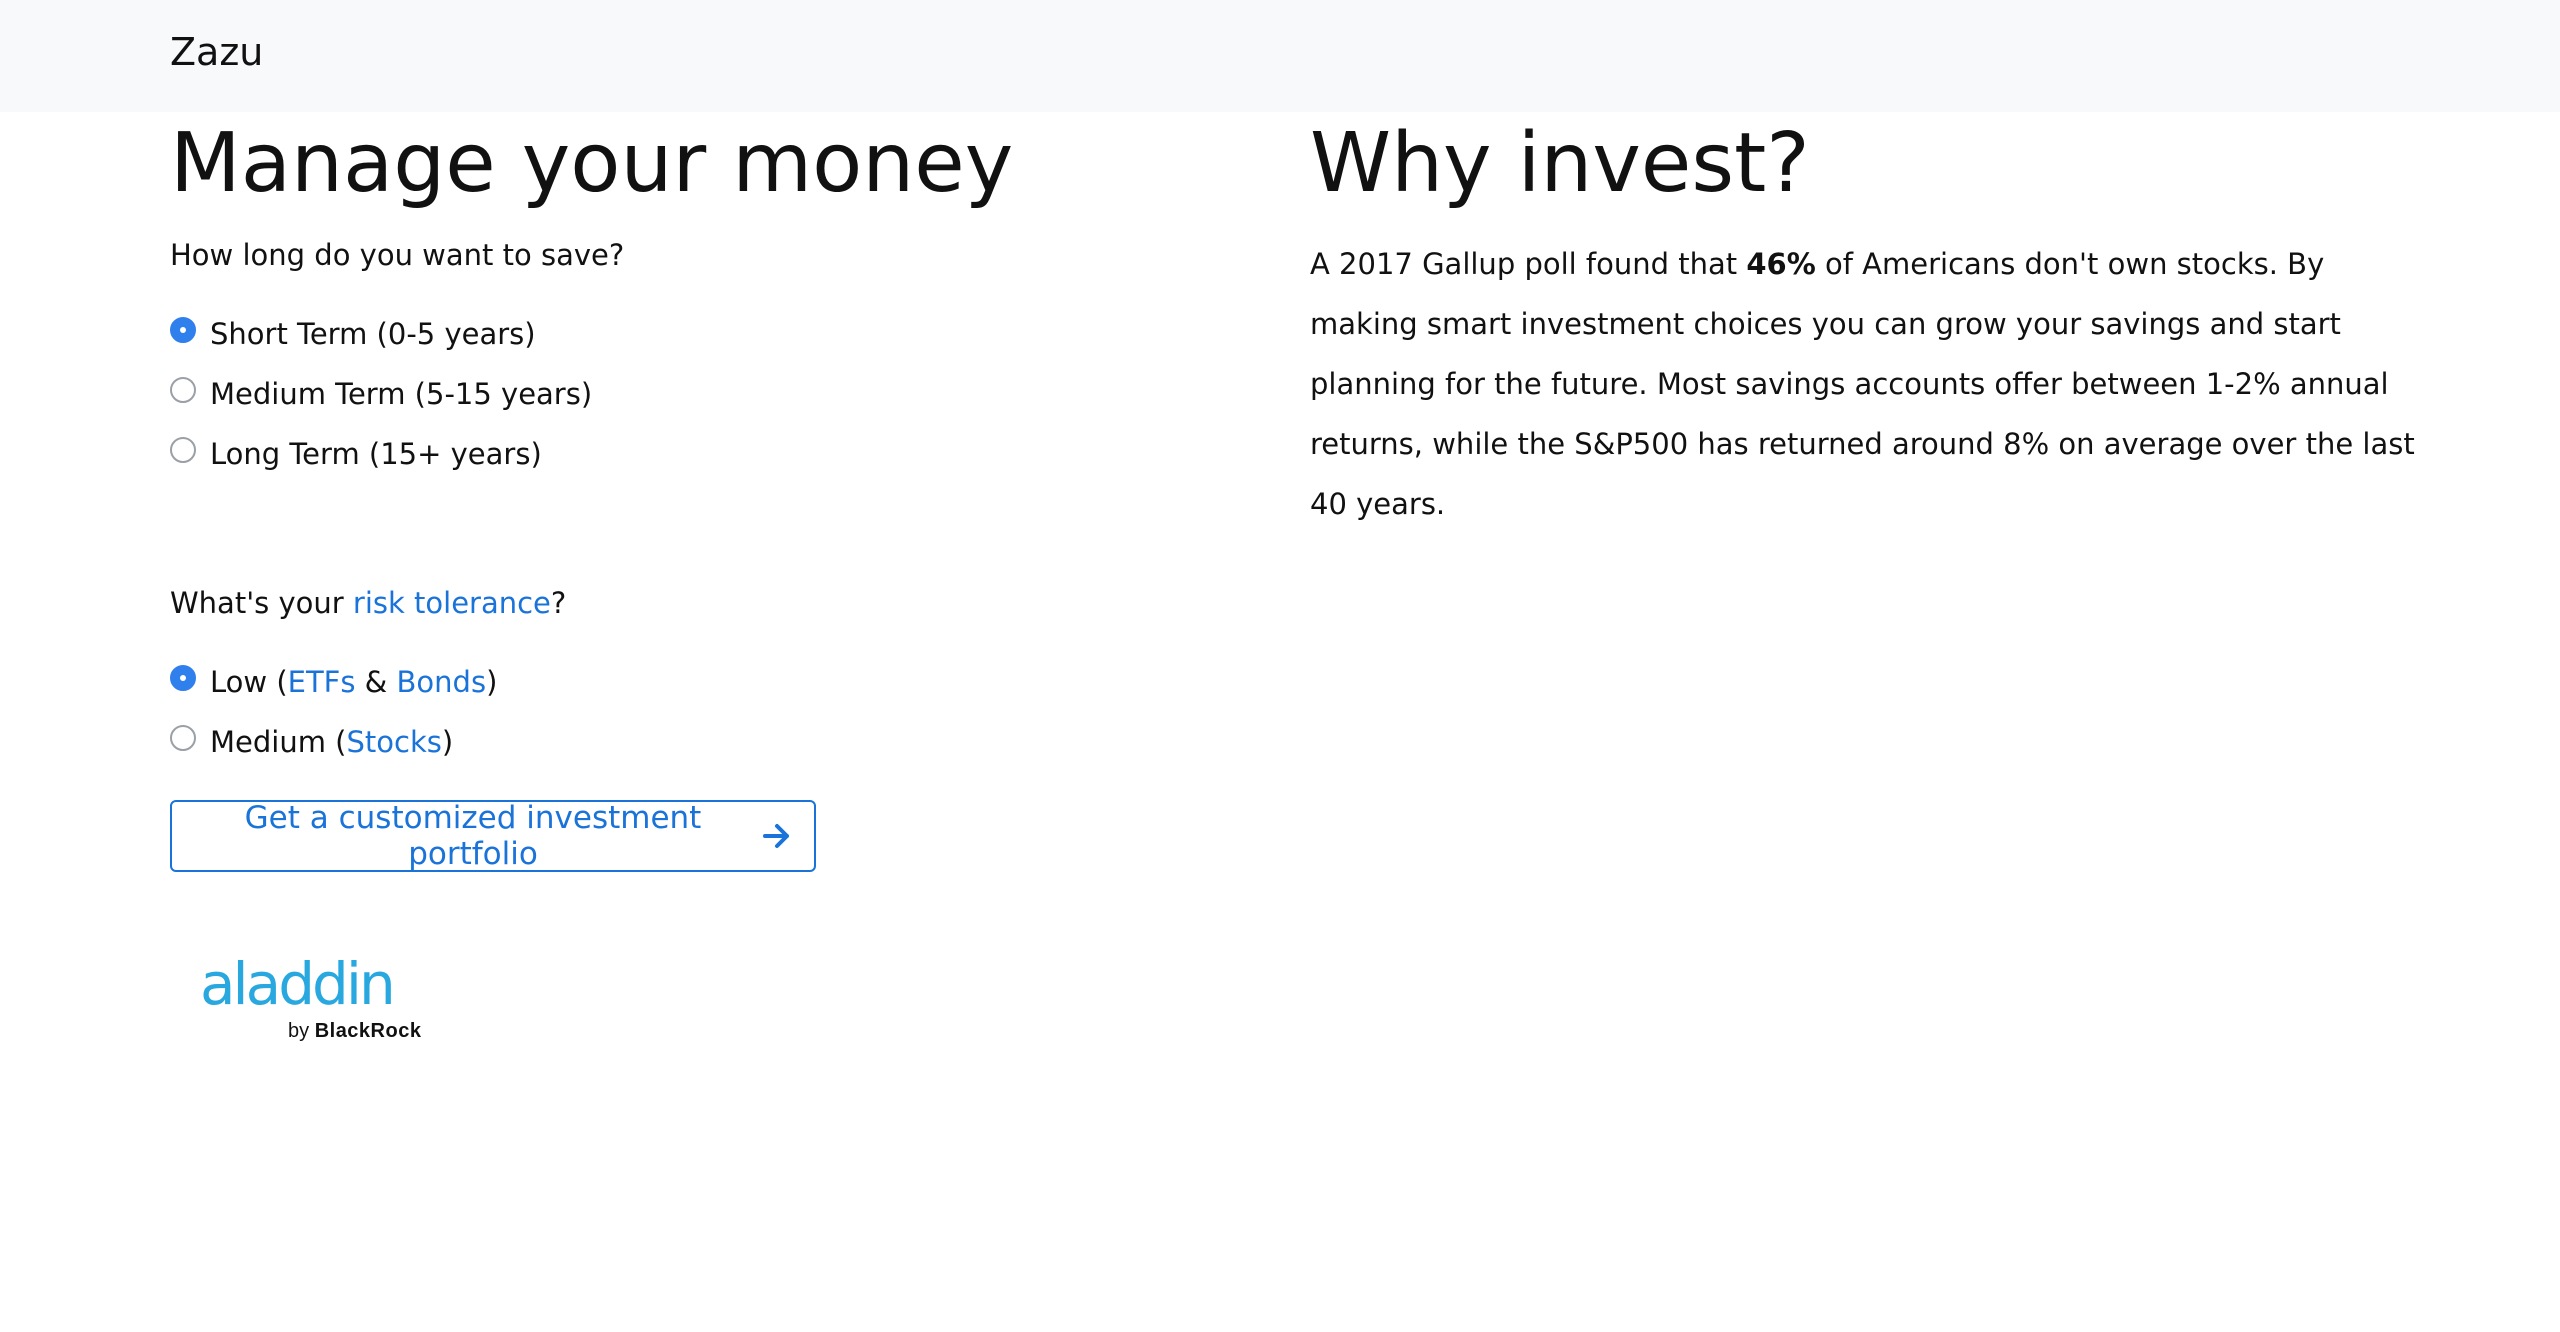 This screenshot has width=2560, height=1332. Describe the element at coordinates (299, 1031) in the screenshot. I see `logo-by: by` at that location.